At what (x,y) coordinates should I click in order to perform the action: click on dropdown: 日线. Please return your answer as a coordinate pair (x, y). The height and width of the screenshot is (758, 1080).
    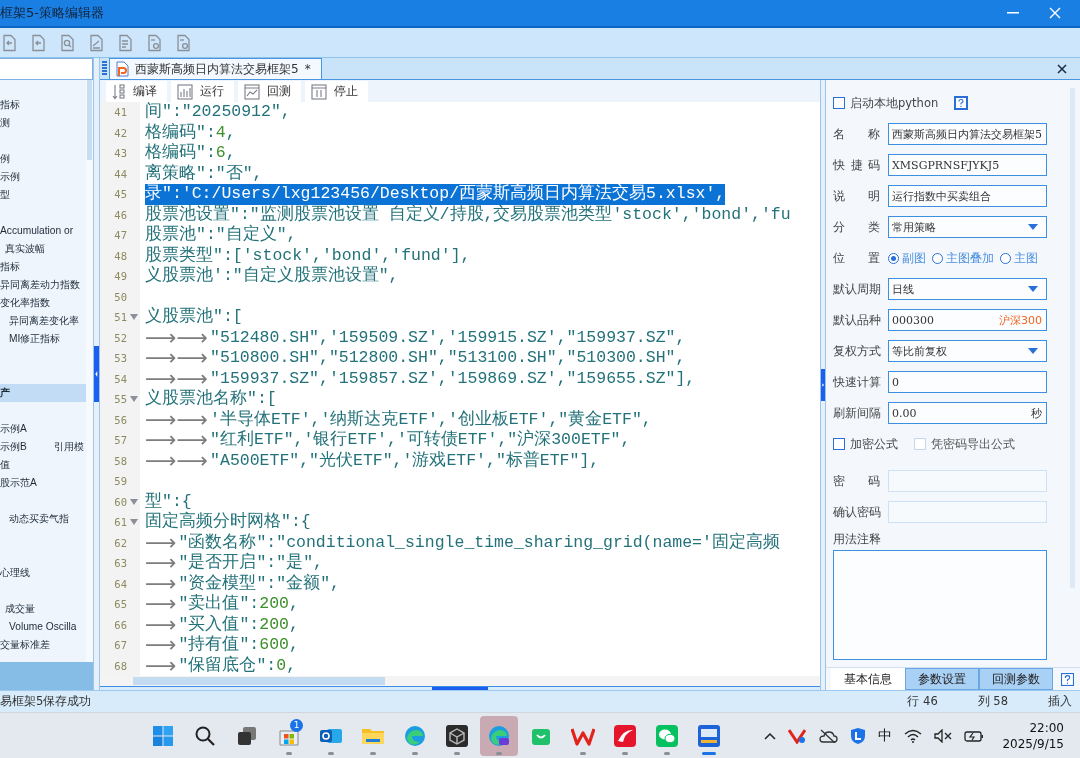
    Looking at the image, I should click on (967, 289).